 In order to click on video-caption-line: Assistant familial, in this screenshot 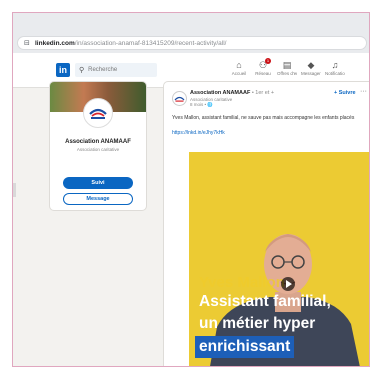, I will do `click(265, 301)`.